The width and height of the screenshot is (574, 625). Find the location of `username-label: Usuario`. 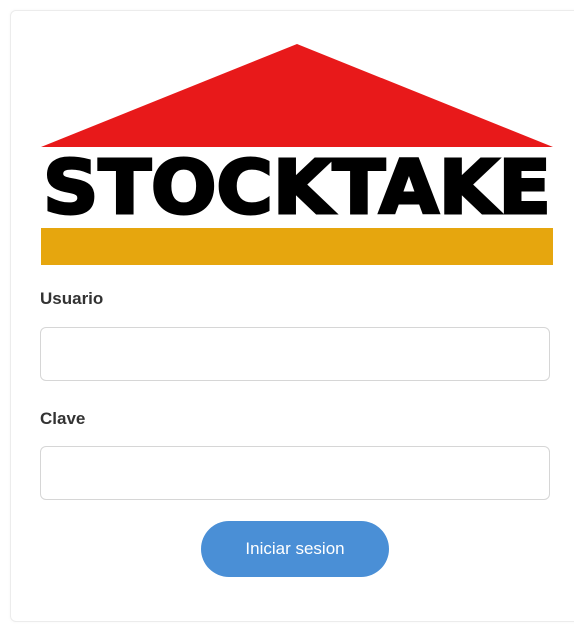

username-label: Usuario is located at coordinates (72, 298).